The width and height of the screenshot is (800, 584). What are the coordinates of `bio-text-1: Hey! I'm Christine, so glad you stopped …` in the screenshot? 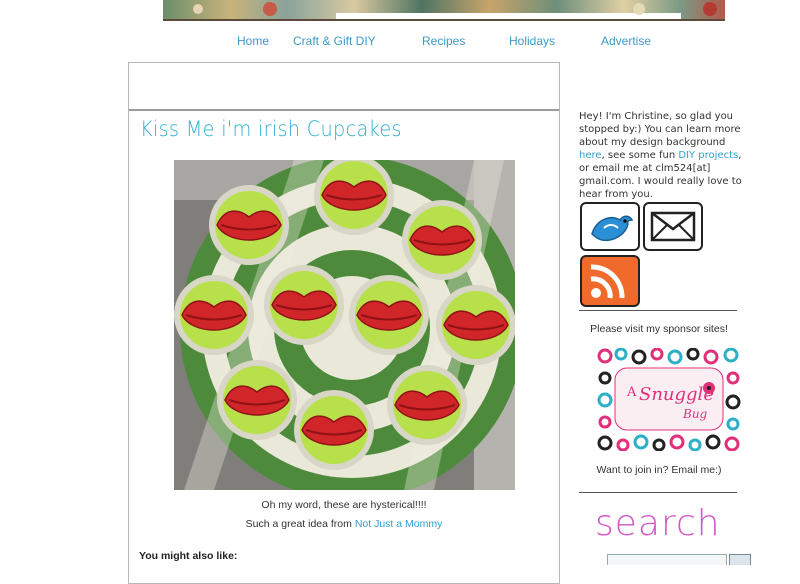 It's located at (660, 129).